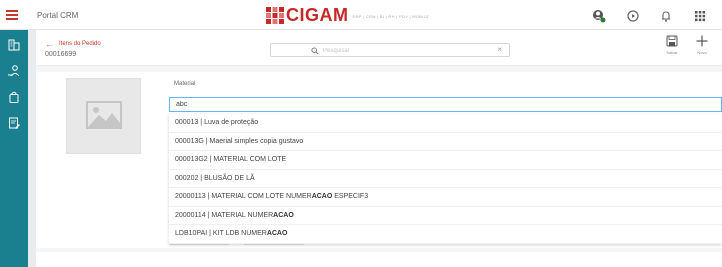  What do you see at coordinates (49, 44) in the screenshot?
I see `arrow-left-icon: ←` at bounding box center [49, 44].